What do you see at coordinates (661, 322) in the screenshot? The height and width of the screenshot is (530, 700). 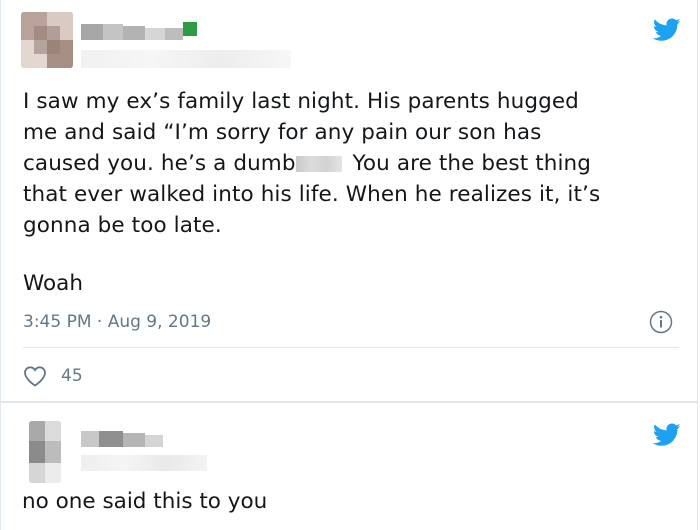 I see `info-icon` at bounding box center [661, 322].